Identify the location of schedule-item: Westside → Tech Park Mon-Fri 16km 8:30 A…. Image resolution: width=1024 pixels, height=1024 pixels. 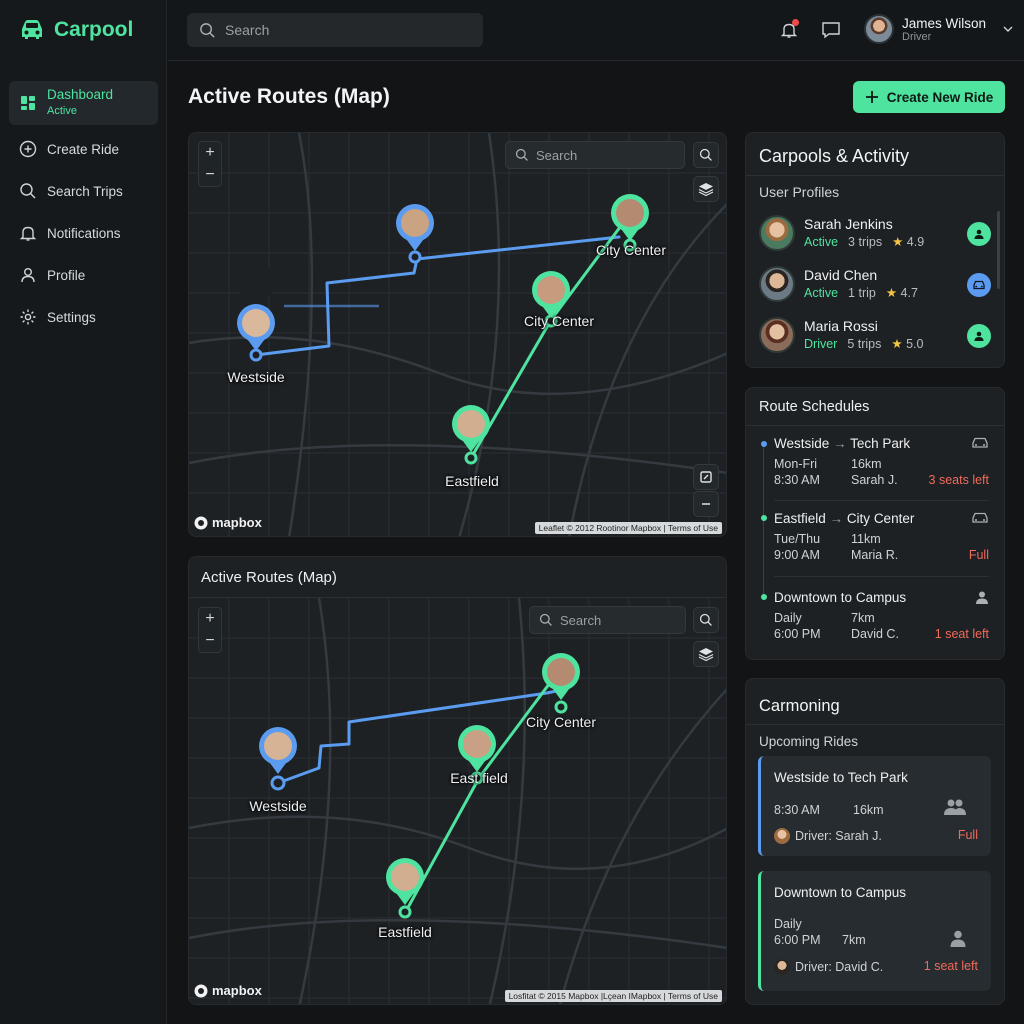
(881, 466).